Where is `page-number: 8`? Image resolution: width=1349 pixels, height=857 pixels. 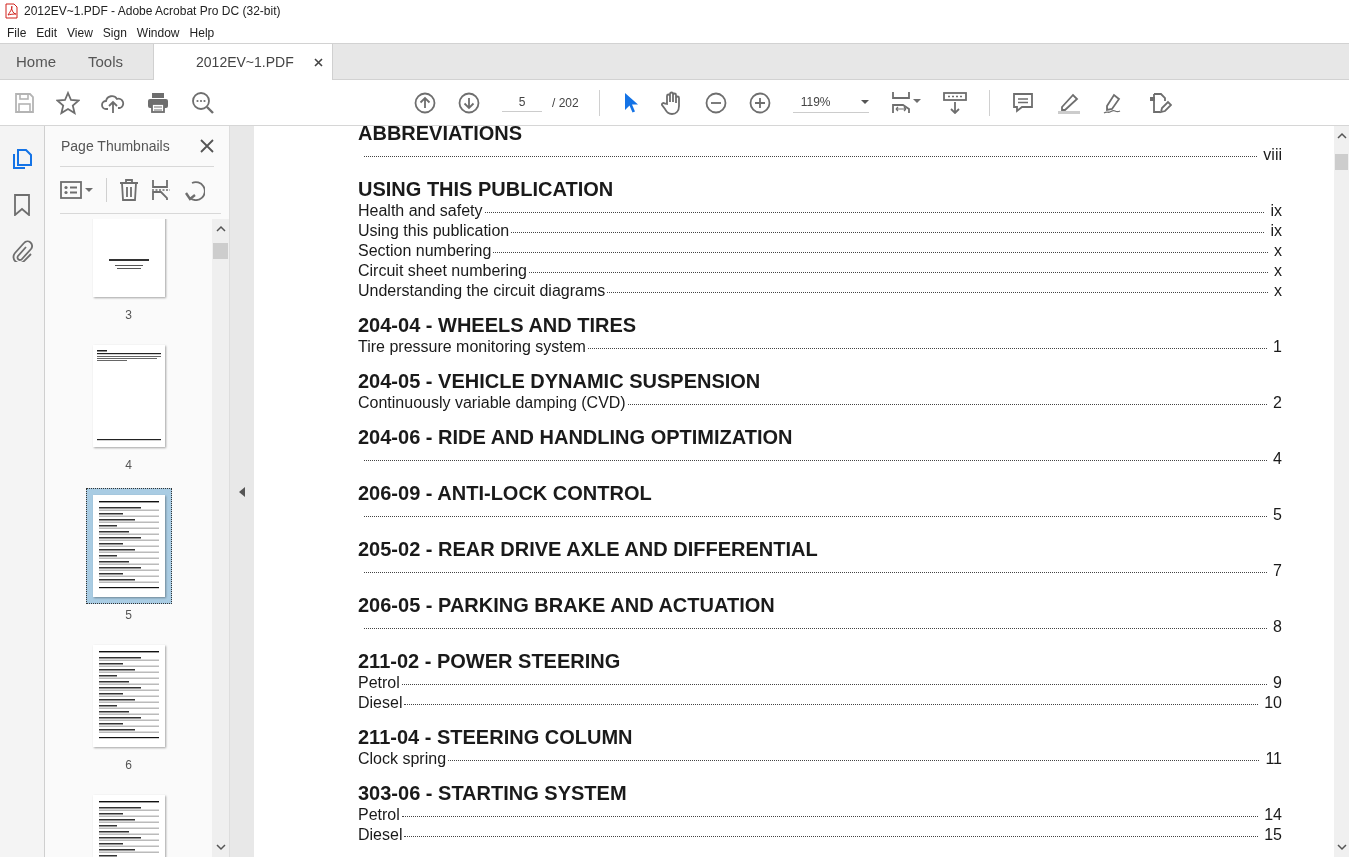 page-number: 8 is located at coordinates (1277, 627).